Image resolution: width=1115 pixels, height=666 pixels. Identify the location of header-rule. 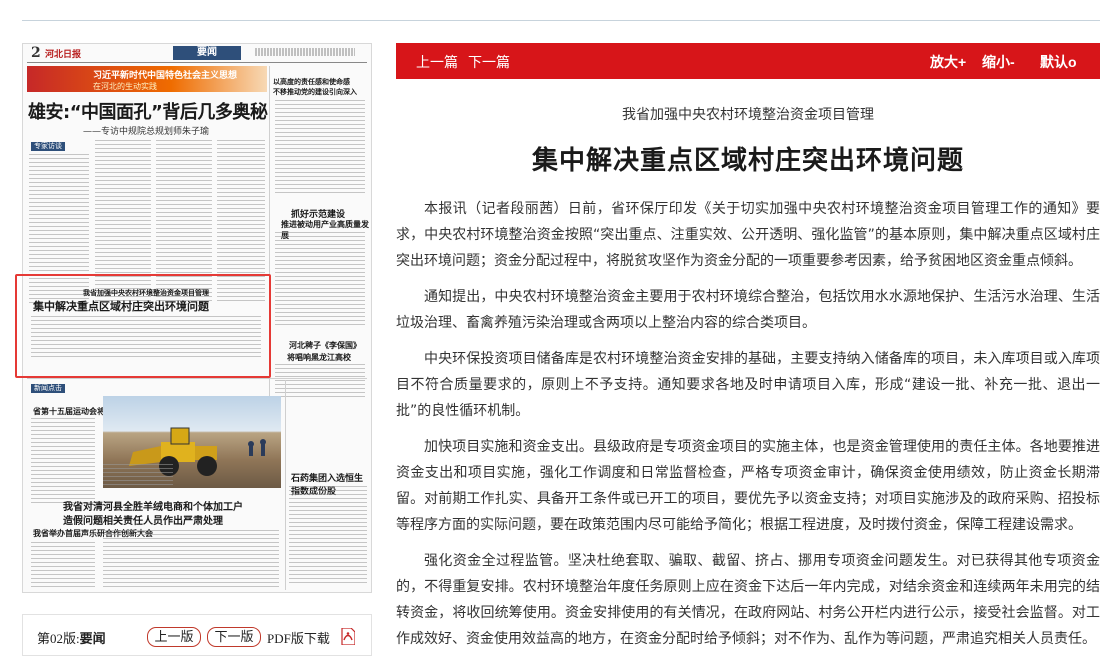
(197, 62).